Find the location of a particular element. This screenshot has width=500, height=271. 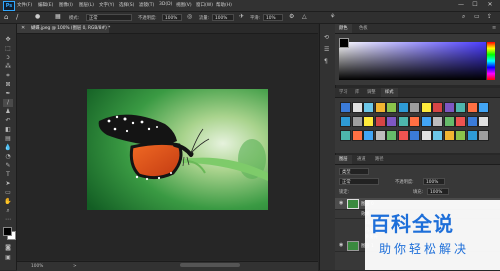

symmetry-icon: ⚘ is located at coordinates (332, 16).